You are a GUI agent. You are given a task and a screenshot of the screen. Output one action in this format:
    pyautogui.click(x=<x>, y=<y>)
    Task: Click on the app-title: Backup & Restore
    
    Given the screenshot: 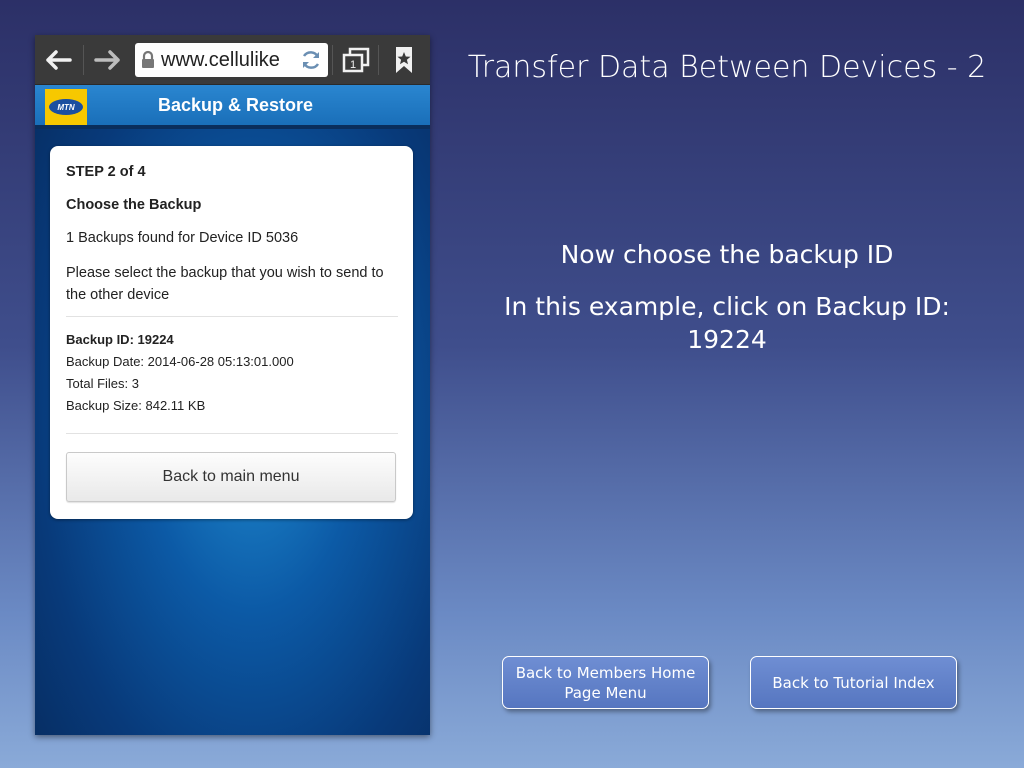 What is the action you would take?
    pyautogui.click(x=235, y=105)
    